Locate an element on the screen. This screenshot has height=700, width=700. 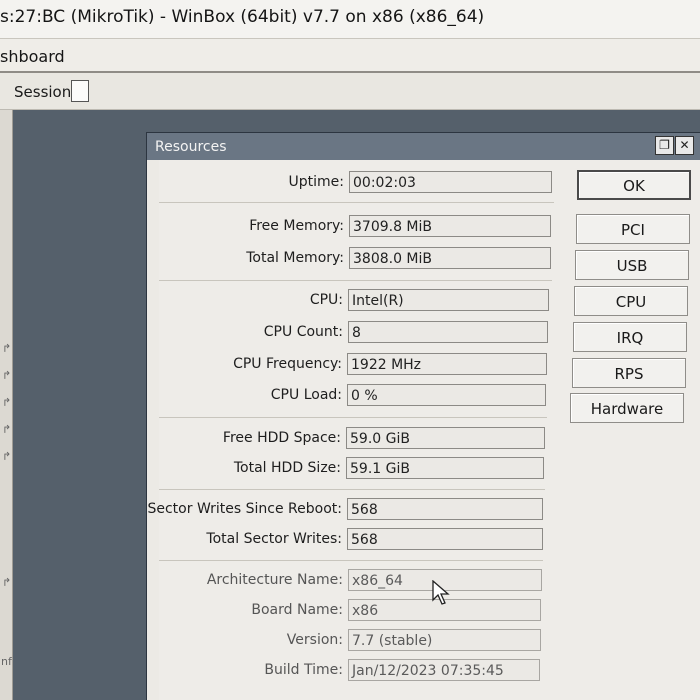
uptime-field: 00:02:03 is located at coordinates (450, 182).